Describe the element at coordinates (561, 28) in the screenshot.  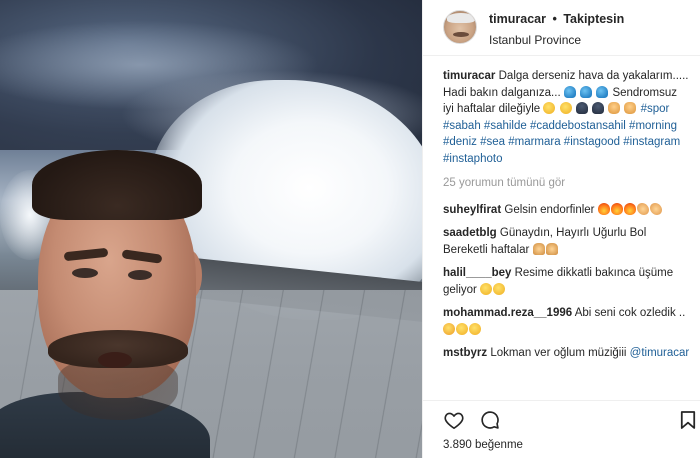
I see `post-header: timuracar • Takiptesin Istanbul Province` at that location.